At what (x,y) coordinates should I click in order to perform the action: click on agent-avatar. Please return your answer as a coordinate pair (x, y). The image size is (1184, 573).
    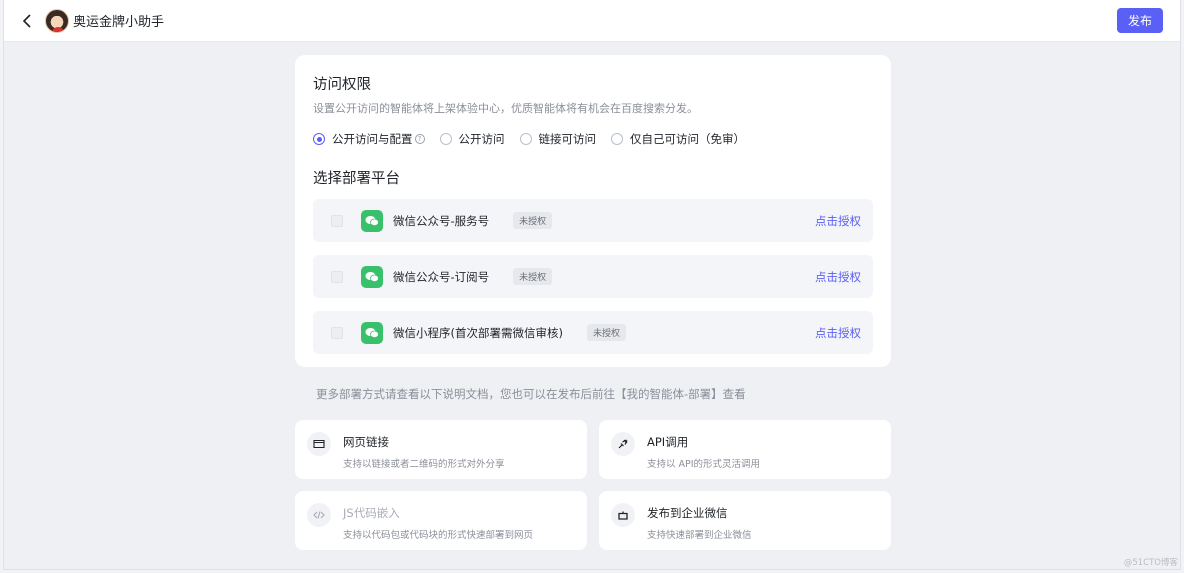
    Looking at the image, I should click on (57, 20).